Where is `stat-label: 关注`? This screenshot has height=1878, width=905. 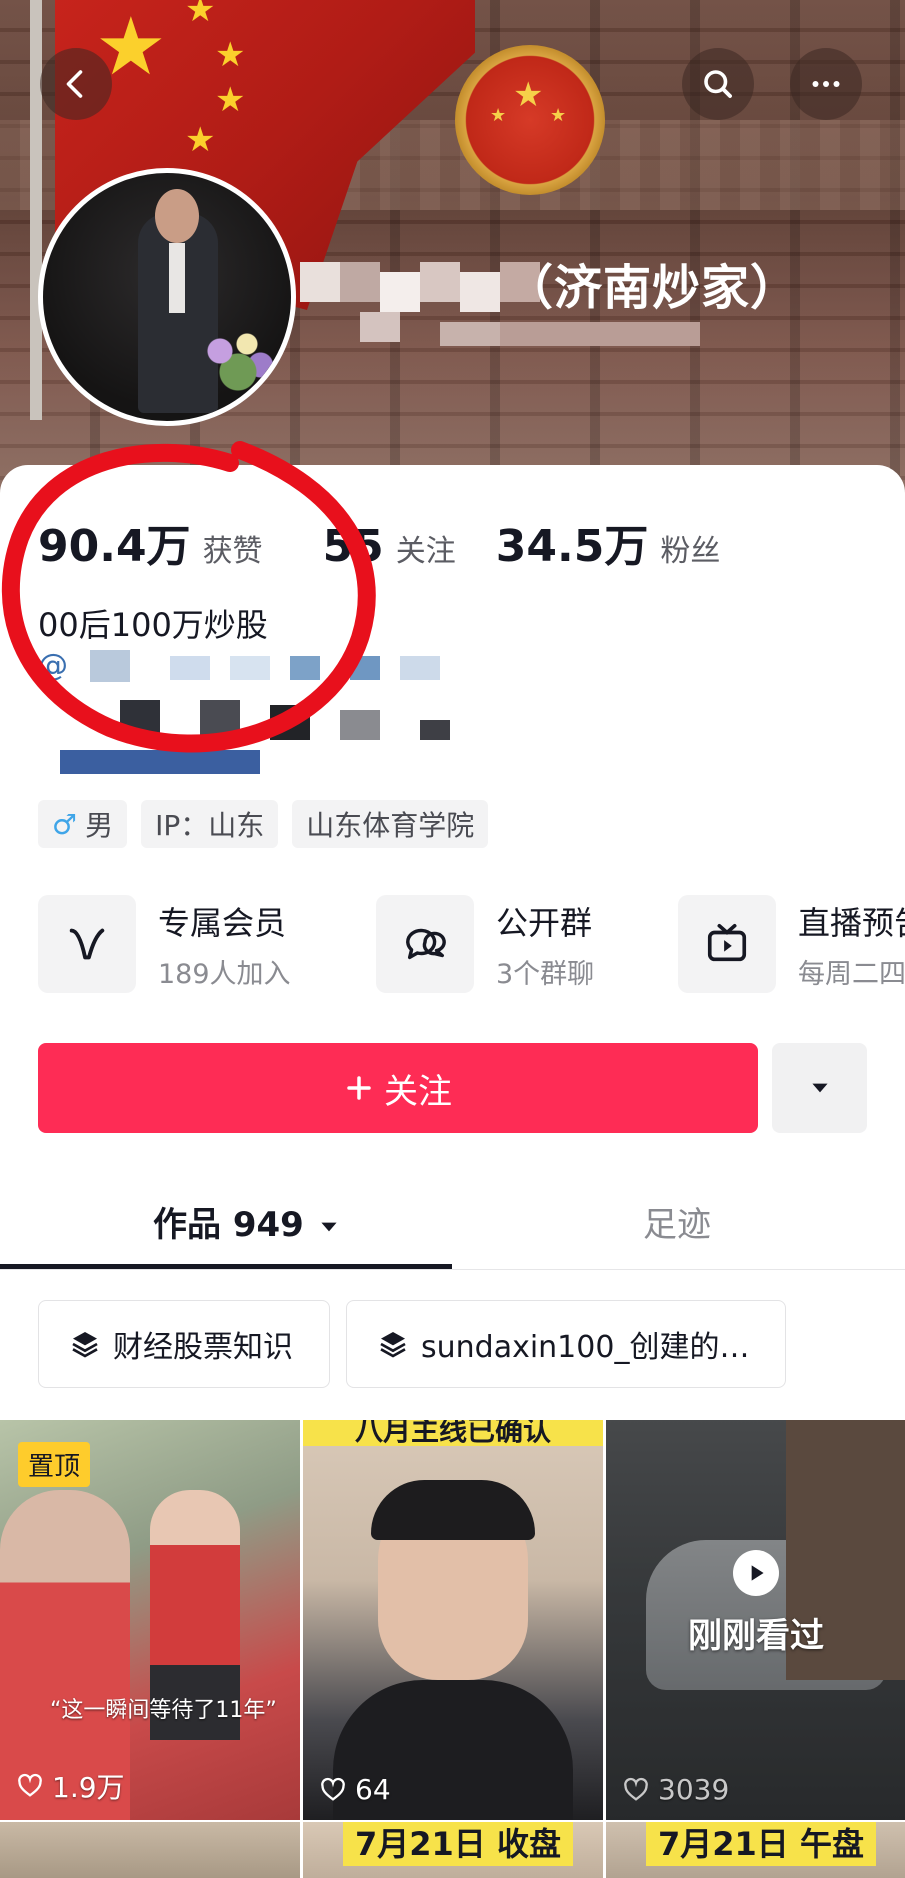 stat-label: 关注 is located at coordinates (425, 551).